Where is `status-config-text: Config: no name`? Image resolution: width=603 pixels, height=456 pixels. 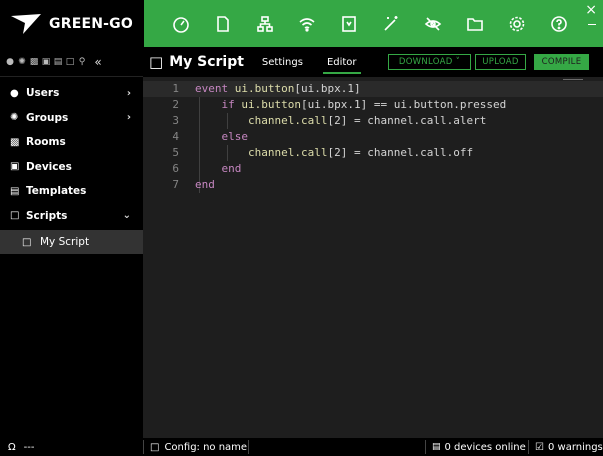
status-config-text: Config: no name is located at coordinates (206, 447).